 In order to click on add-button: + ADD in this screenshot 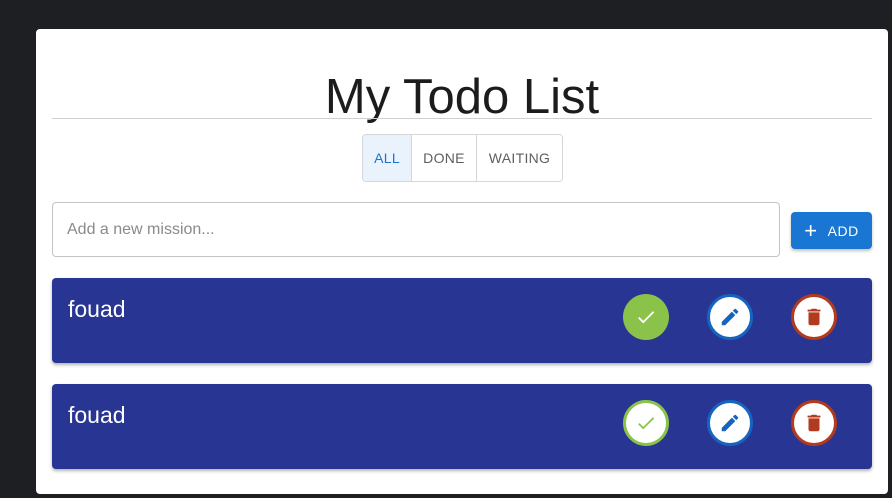, I will do `click(831, 230)`.